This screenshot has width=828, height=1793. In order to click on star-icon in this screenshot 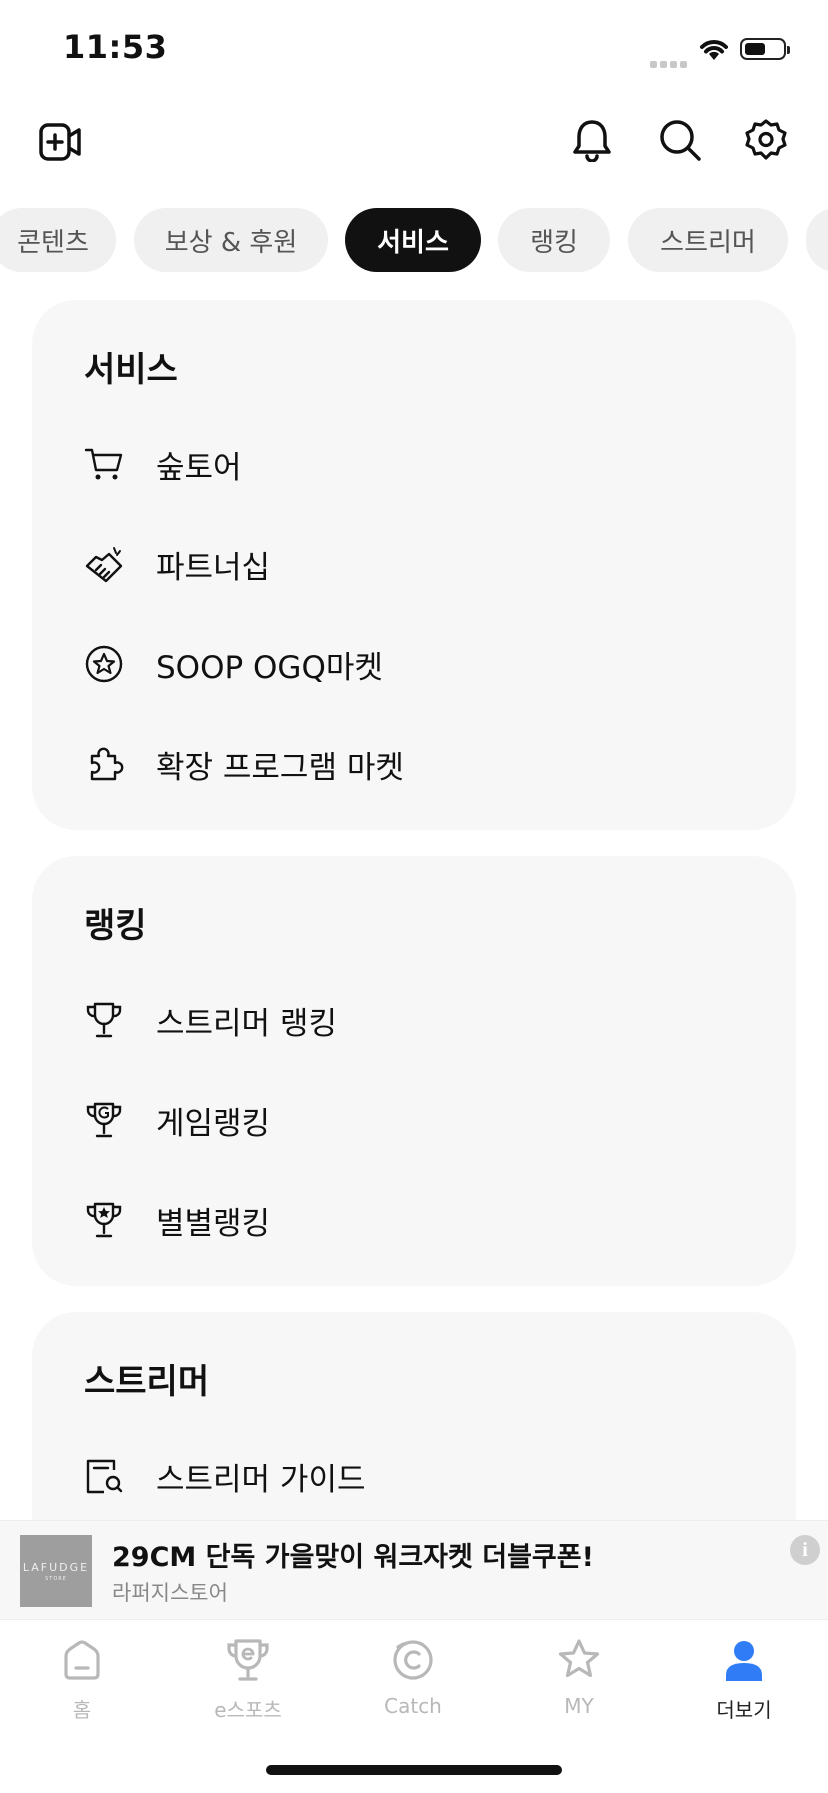, I will do `click(579, 1660)`.